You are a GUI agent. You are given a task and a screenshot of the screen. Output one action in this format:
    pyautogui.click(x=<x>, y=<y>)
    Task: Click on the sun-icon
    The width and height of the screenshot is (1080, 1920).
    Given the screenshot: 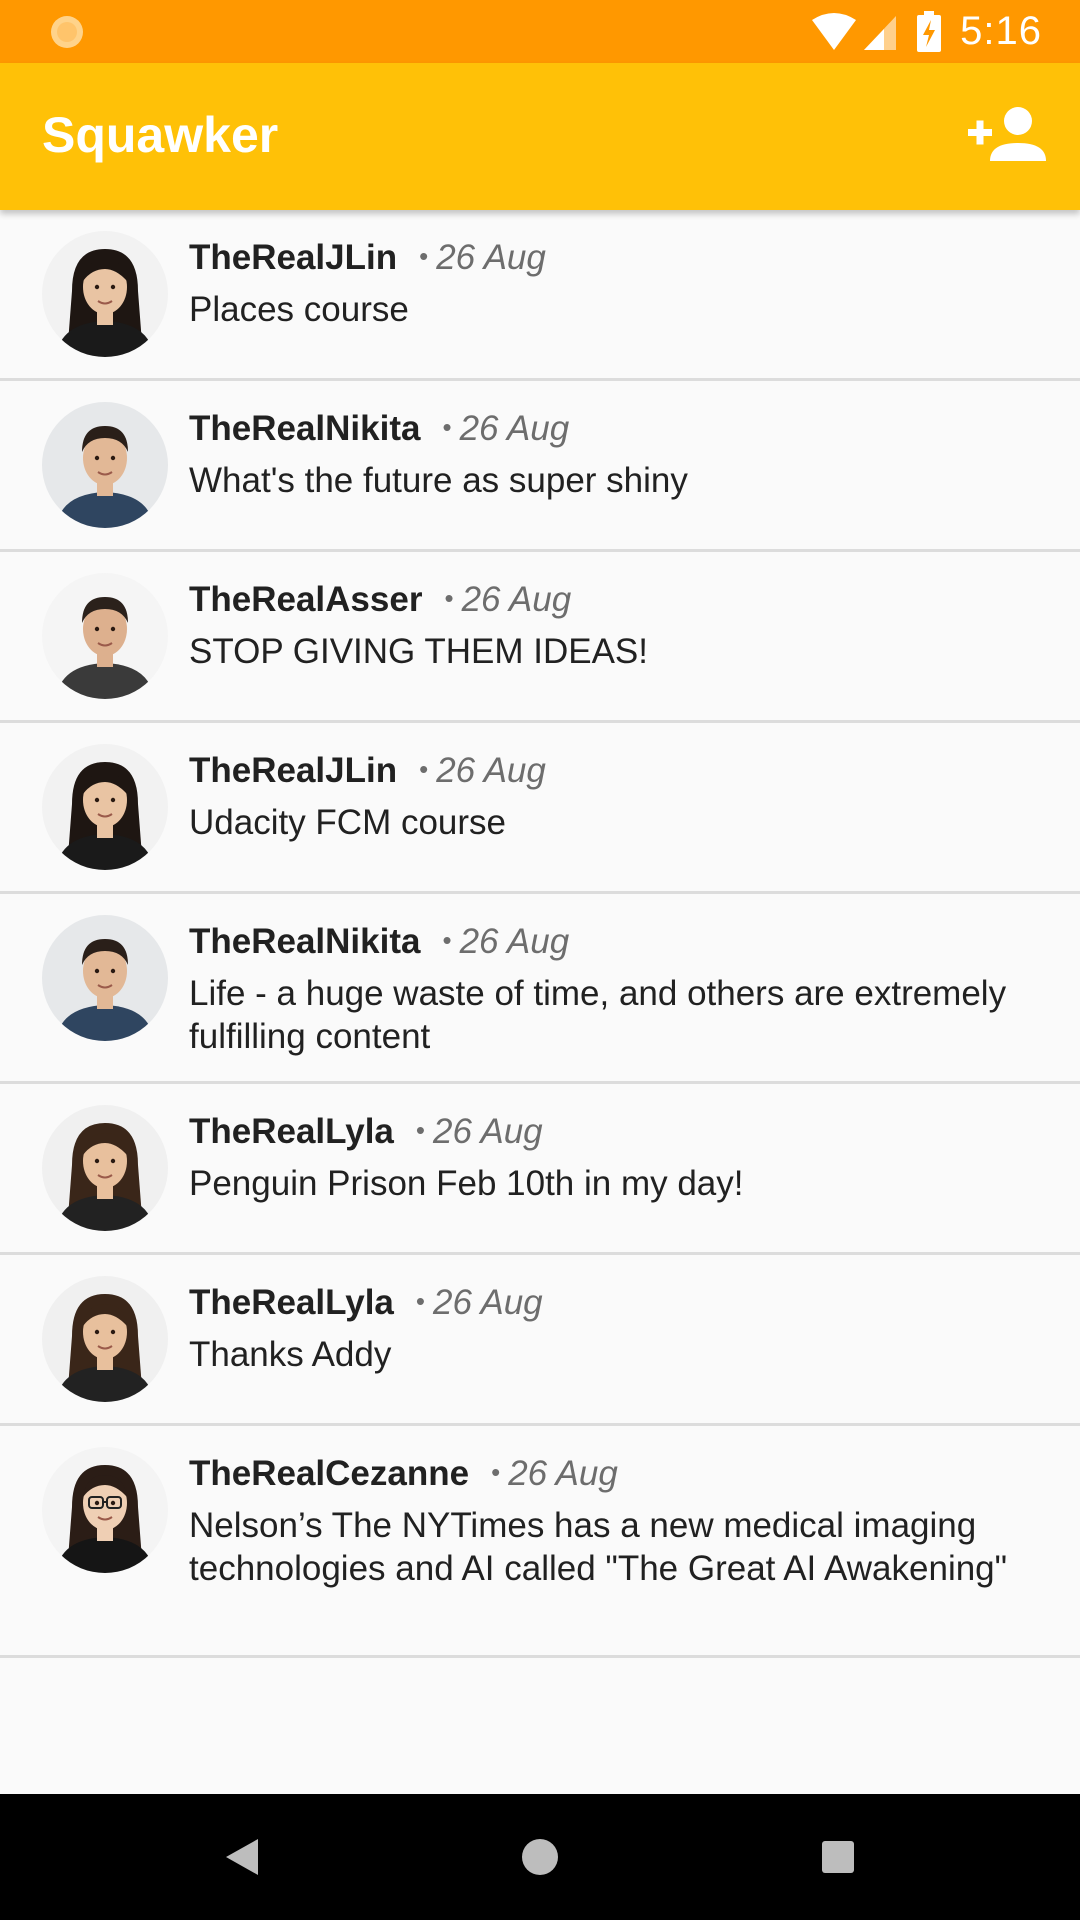 What is the action you would take?
    pyautogui.click(x=67, y=32)
    